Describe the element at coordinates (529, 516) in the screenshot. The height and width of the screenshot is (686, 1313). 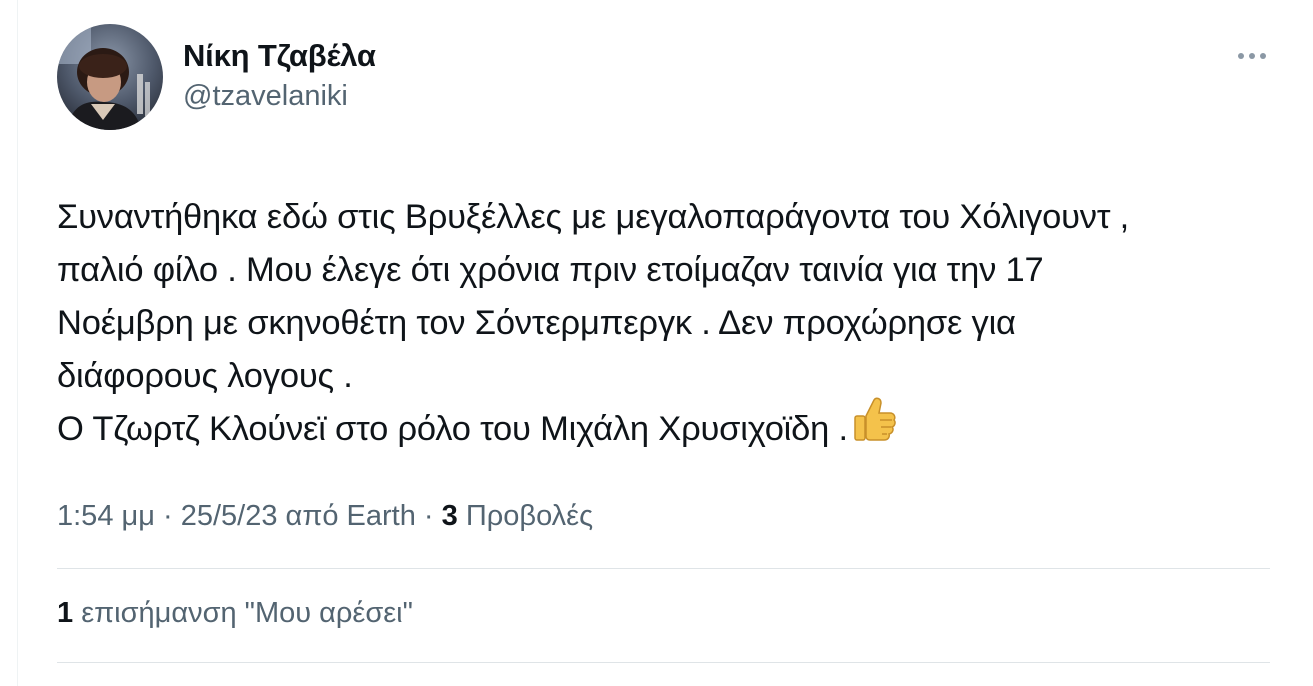
I see `views-label: Προβολές` at that location.